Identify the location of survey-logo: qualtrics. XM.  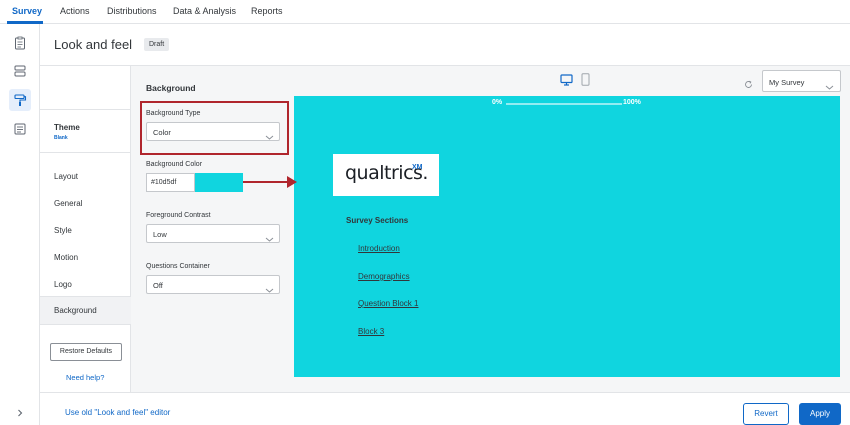
(386, 175).